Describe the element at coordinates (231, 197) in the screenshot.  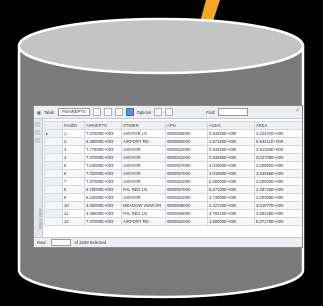
I see `table-cell: 3.73000E+000` at that location.